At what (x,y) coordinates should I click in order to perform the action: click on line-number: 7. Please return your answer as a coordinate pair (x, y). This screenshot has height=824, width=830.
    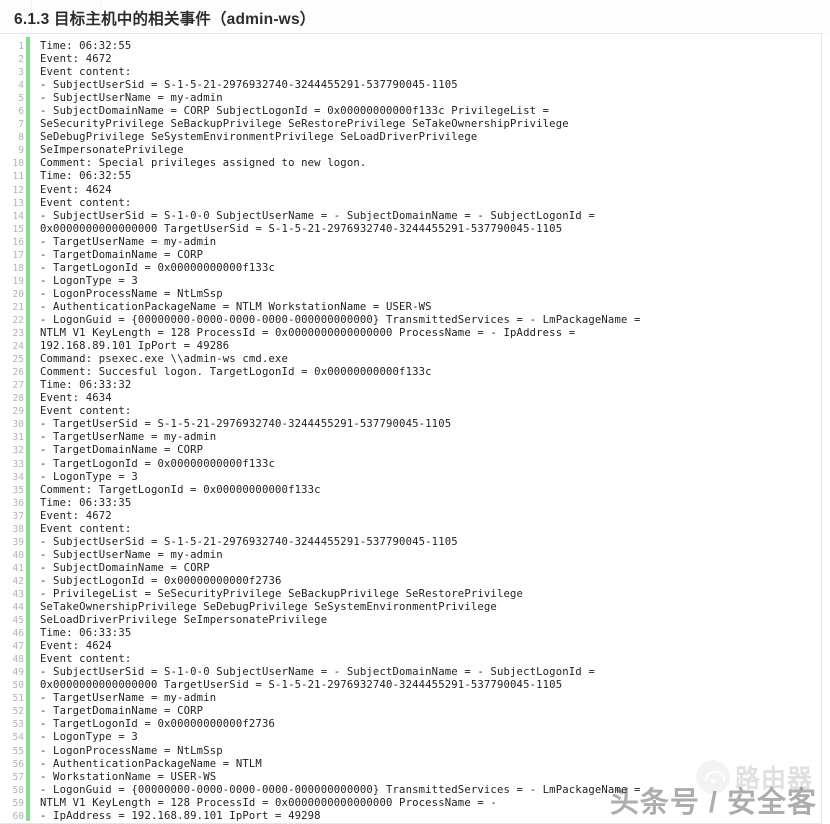
    Looking at the image, I should click on (21, 125).